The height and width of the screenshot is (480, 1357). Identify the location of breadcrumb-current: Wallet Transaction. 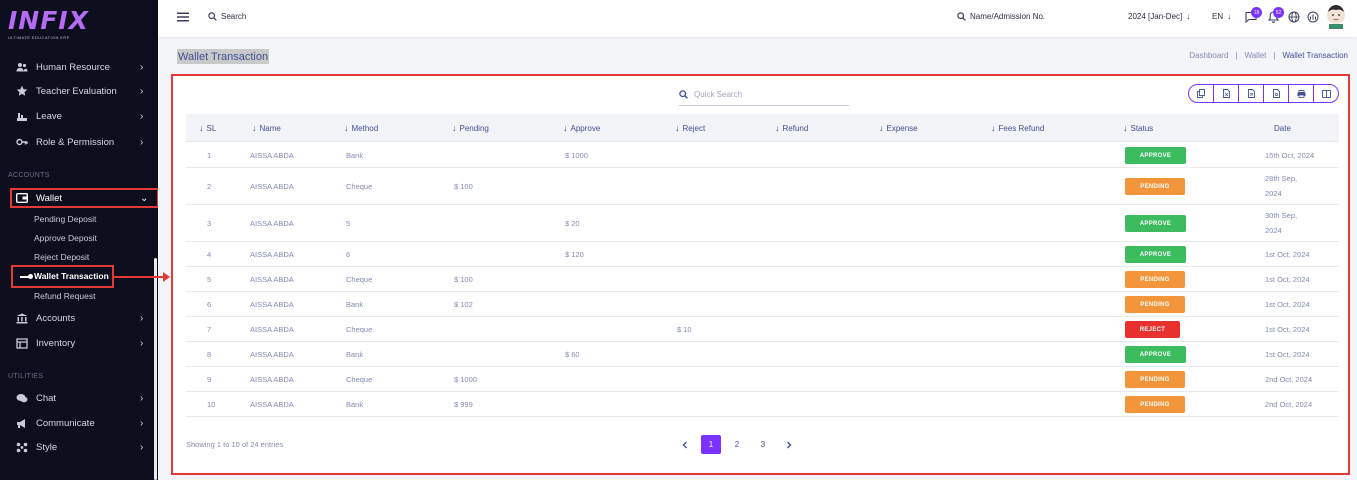
(1315, 55).